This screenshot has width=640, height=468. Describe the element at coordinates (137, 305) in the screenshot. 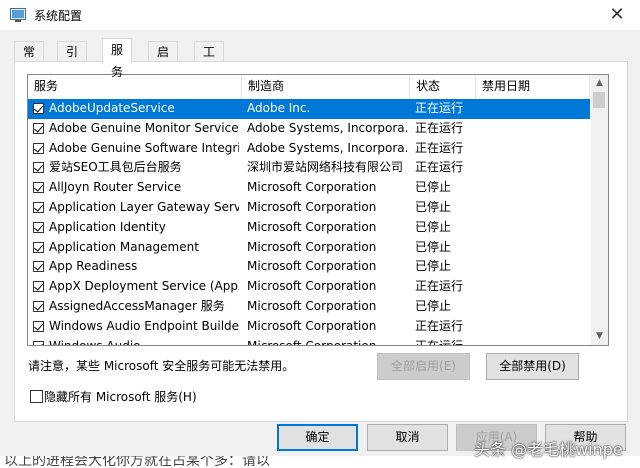

I see `service-name: AssignedAccessManager 服务` at that location.